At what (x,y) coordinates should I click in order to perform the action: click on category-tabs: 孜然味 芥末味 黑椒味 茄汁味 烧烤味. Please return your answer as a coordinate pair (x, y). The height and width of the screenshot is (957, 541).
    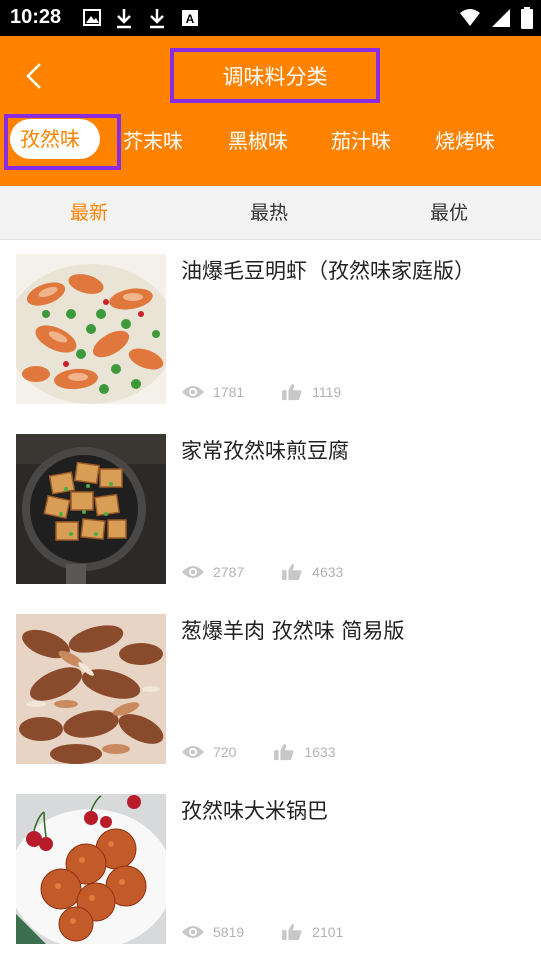
    Looking at the image, I should click on (270, 142).